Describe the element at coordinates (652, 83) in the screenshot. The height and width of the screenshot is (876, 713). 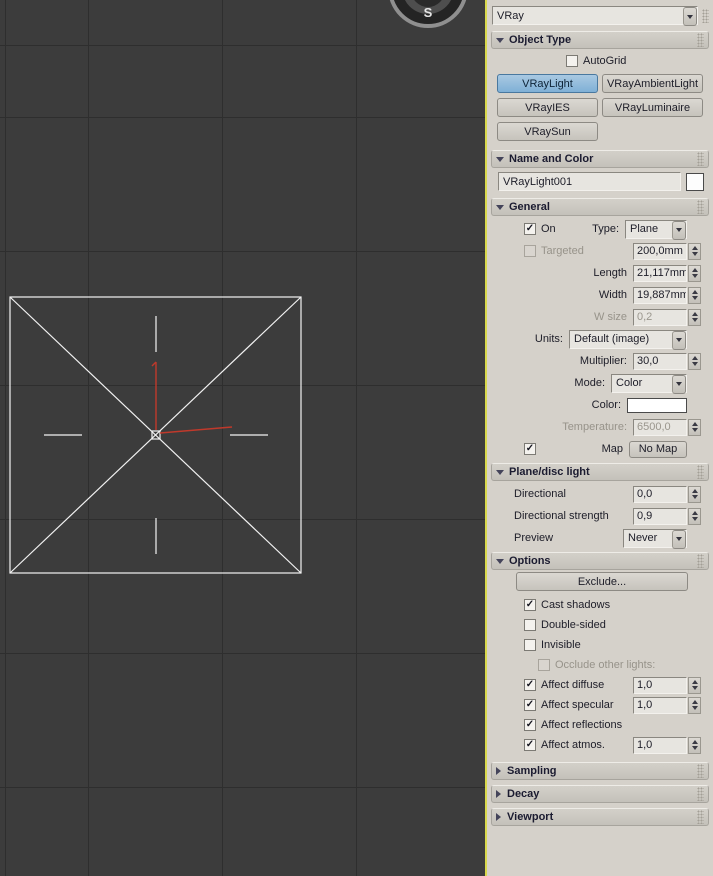
I see `vrayambientlight-button: VRayAmbientLight` at that location.